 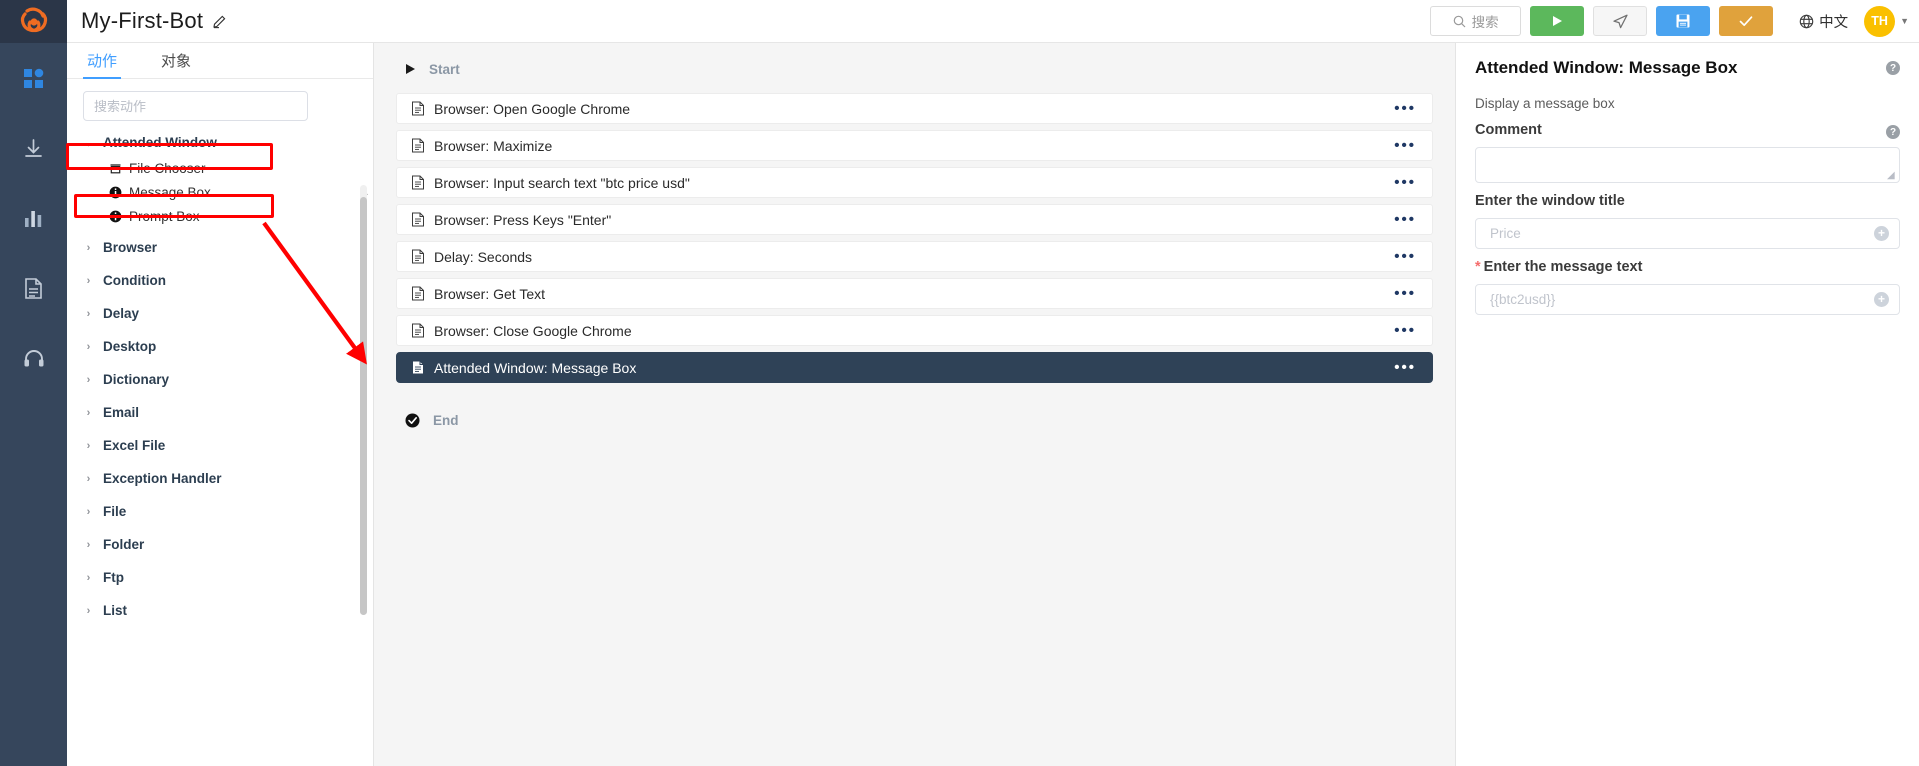 I want to click on validate-button, so click(x=1746, y=21).